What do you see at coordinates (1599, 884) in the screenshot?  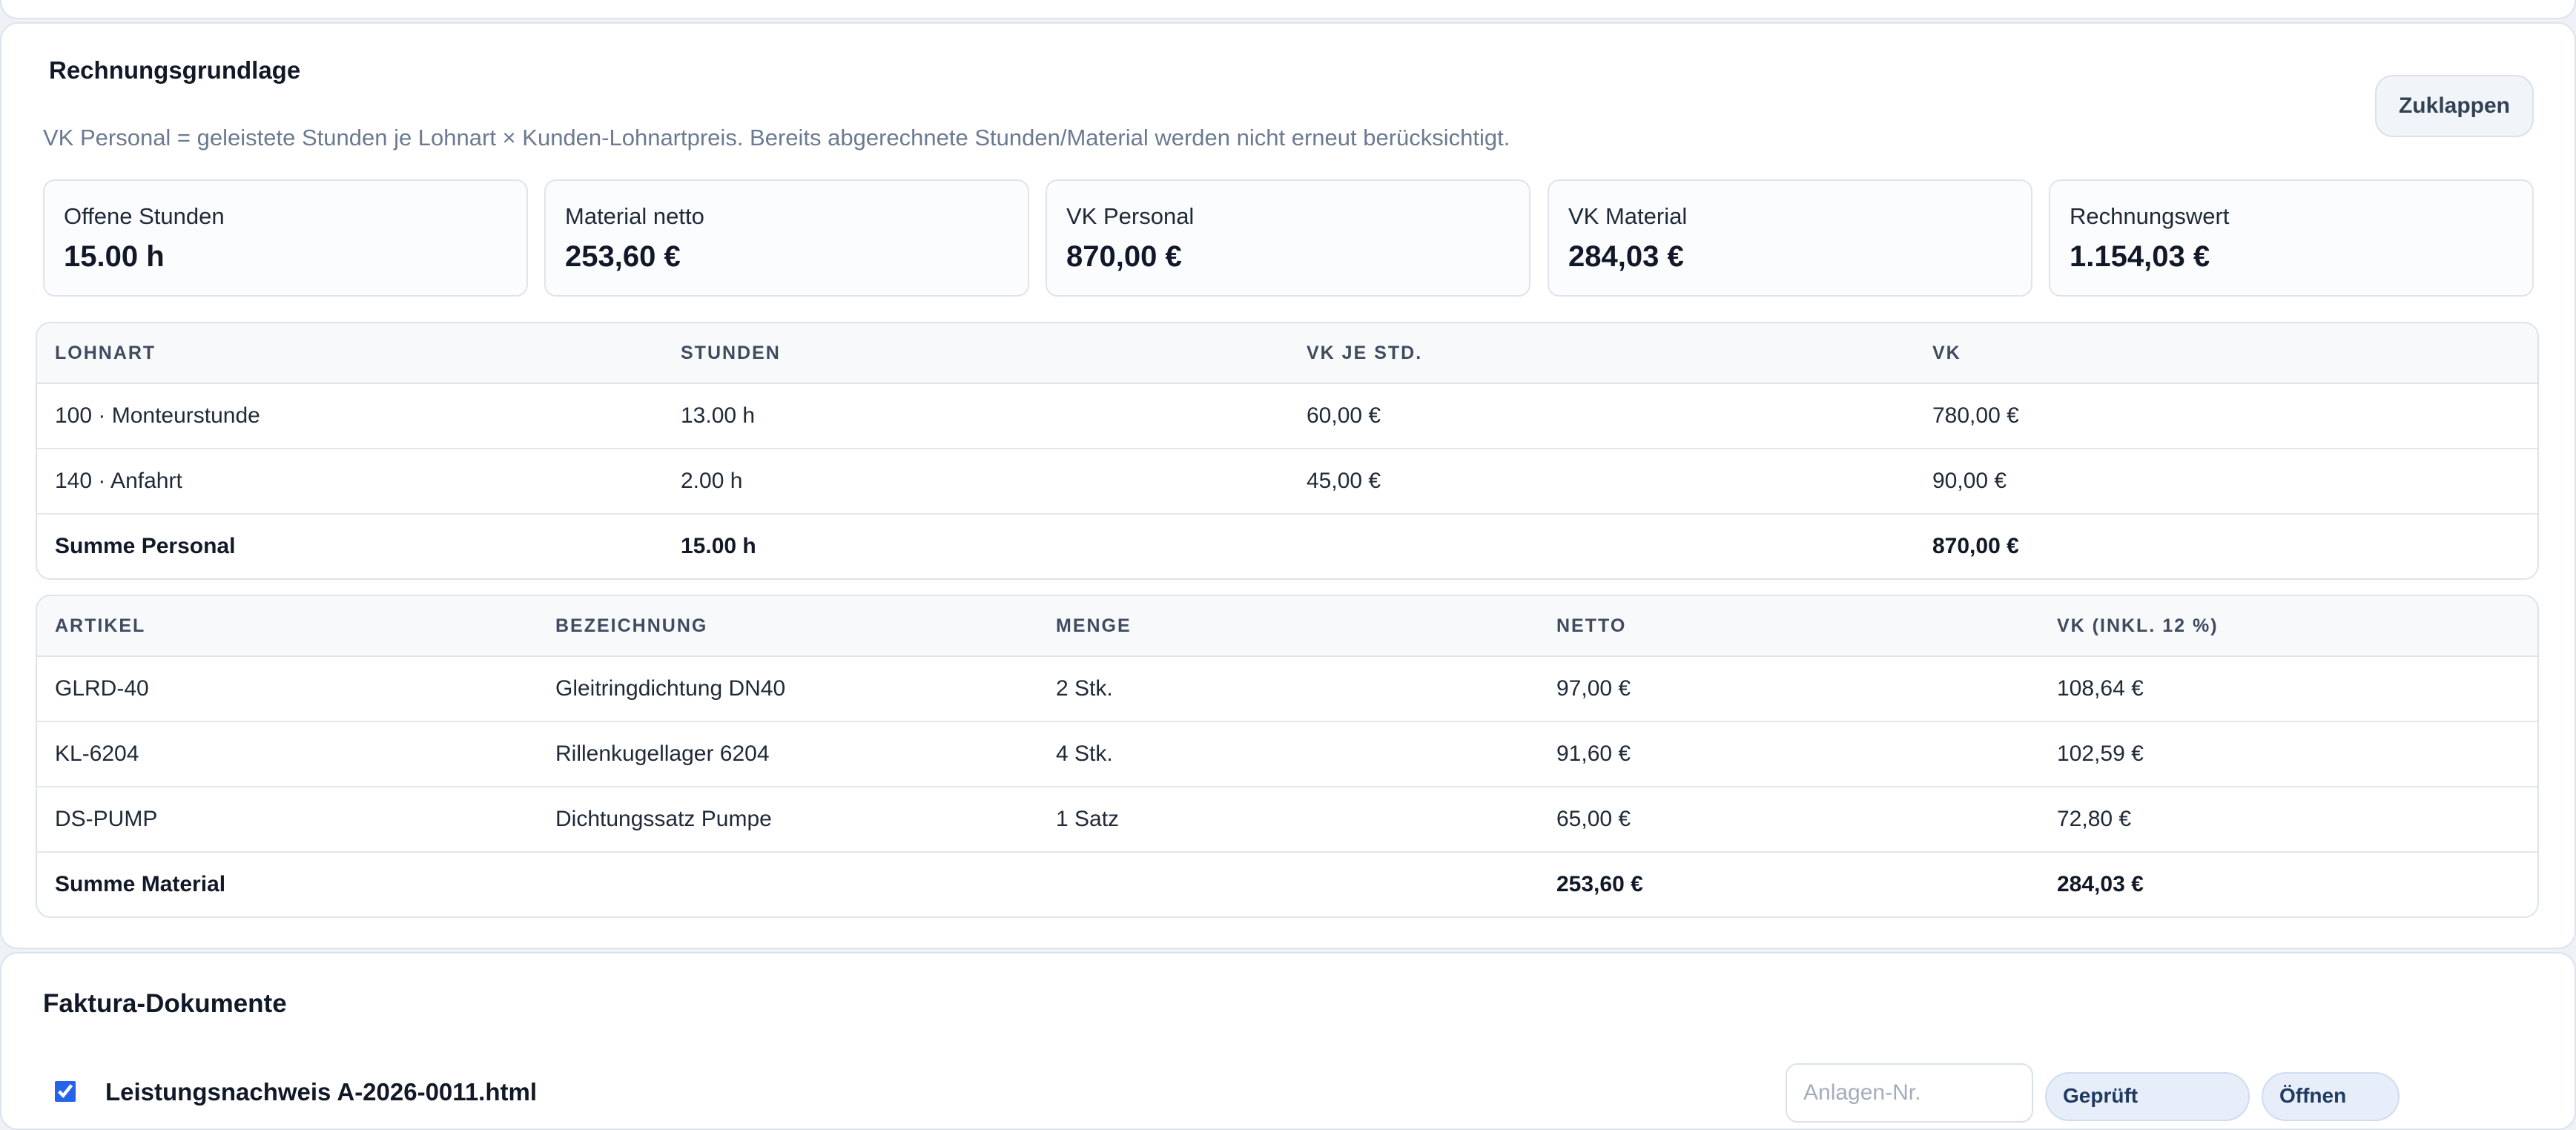 I see `total-netto: 253,60 €` at bounding box center [1599, 884].